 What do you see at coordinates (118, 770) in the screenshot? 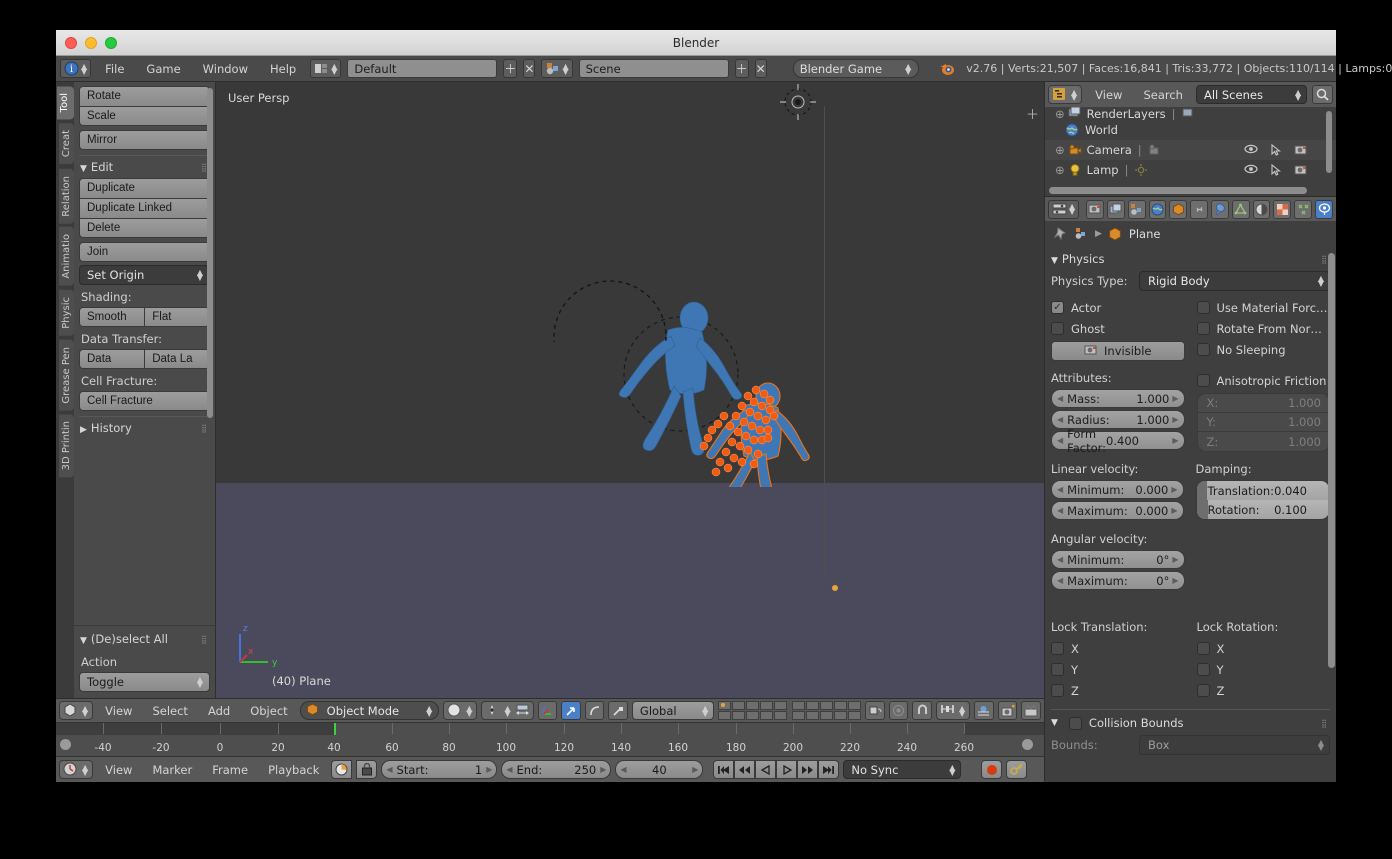
I see `timeline-menu-view: View` at bounding box center [118, 770].